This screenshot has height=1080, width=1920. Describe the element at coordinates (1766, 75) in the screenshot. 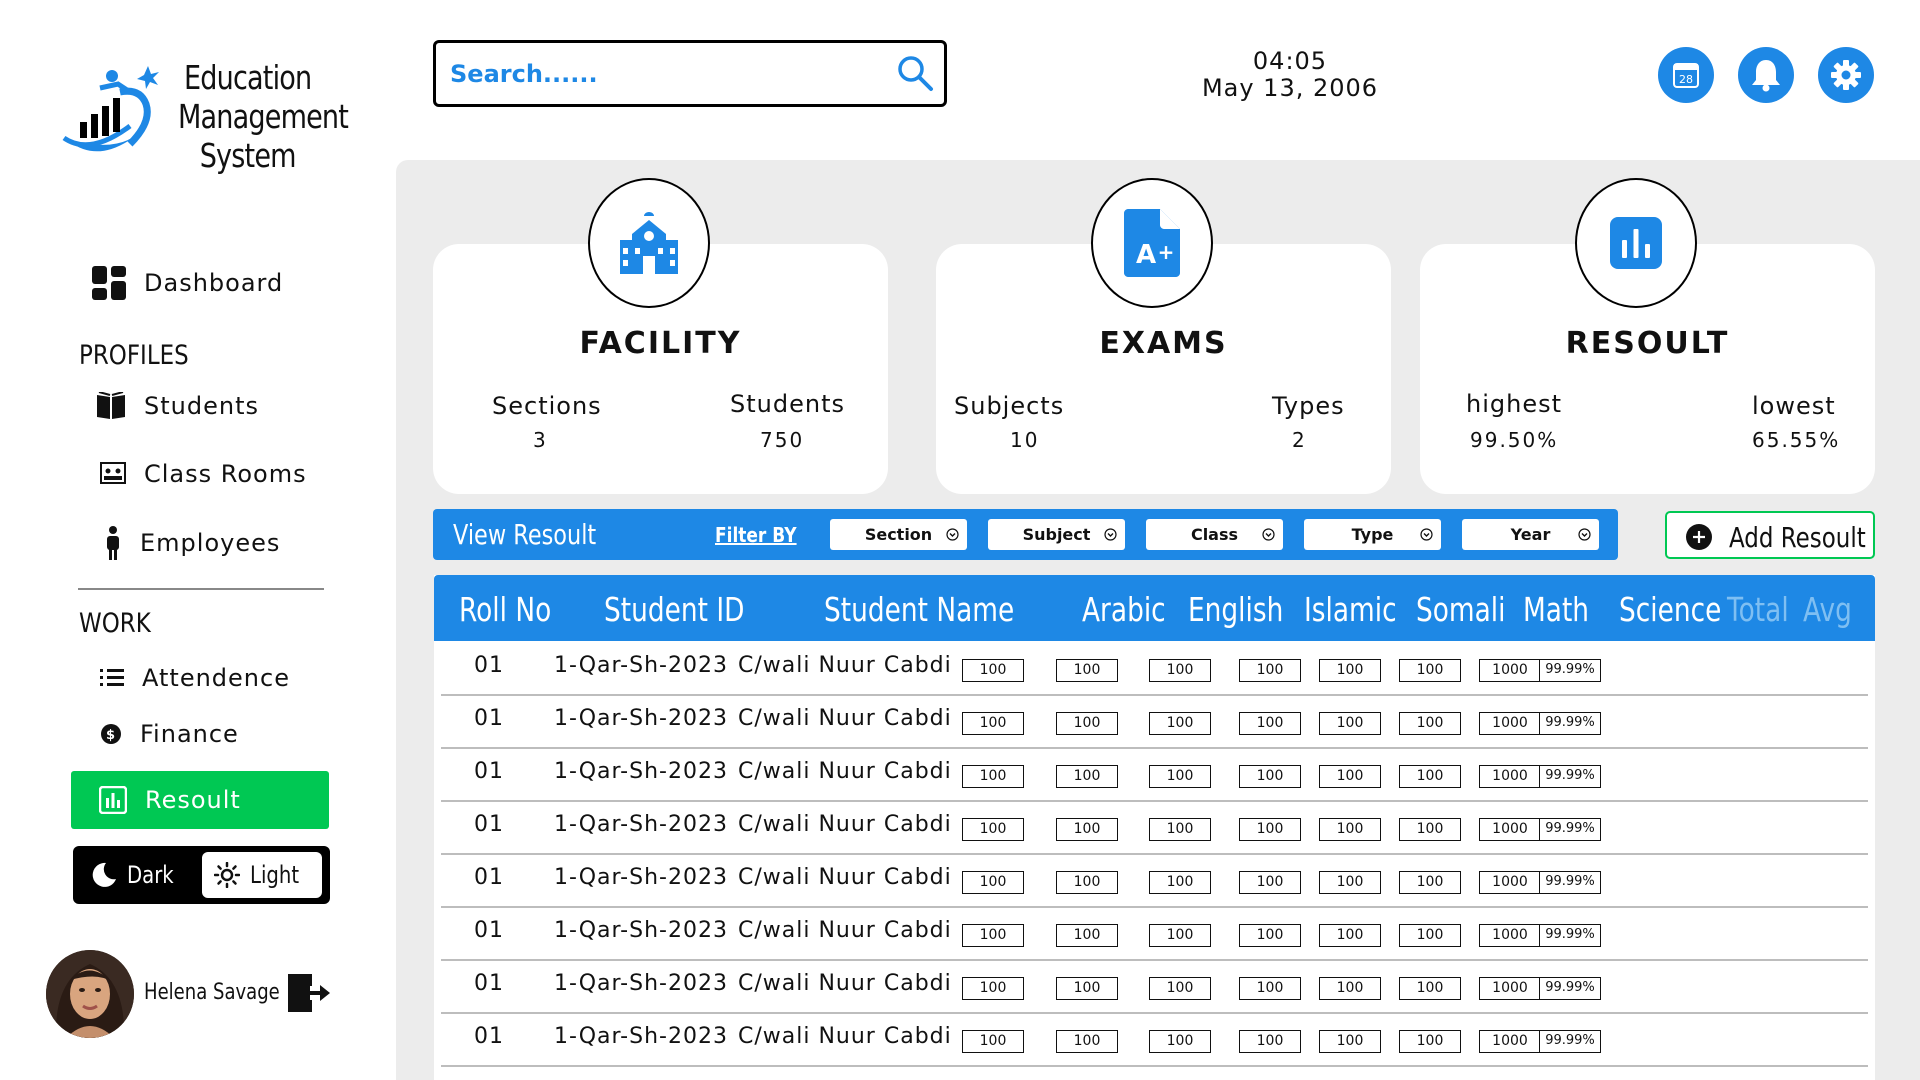

I see `notifications-button` at that location.